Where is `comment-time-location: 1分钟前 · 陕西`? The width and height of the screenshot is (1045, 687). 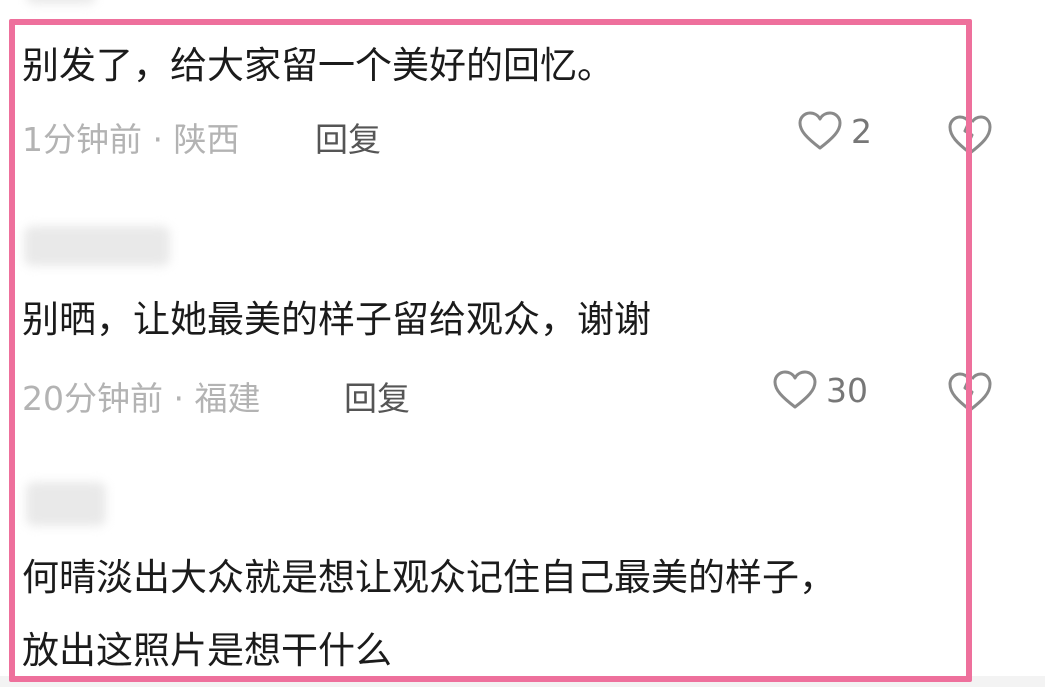
comment-time-location: 1分钟前 · 陕西 is located at coordinates (131, 139).